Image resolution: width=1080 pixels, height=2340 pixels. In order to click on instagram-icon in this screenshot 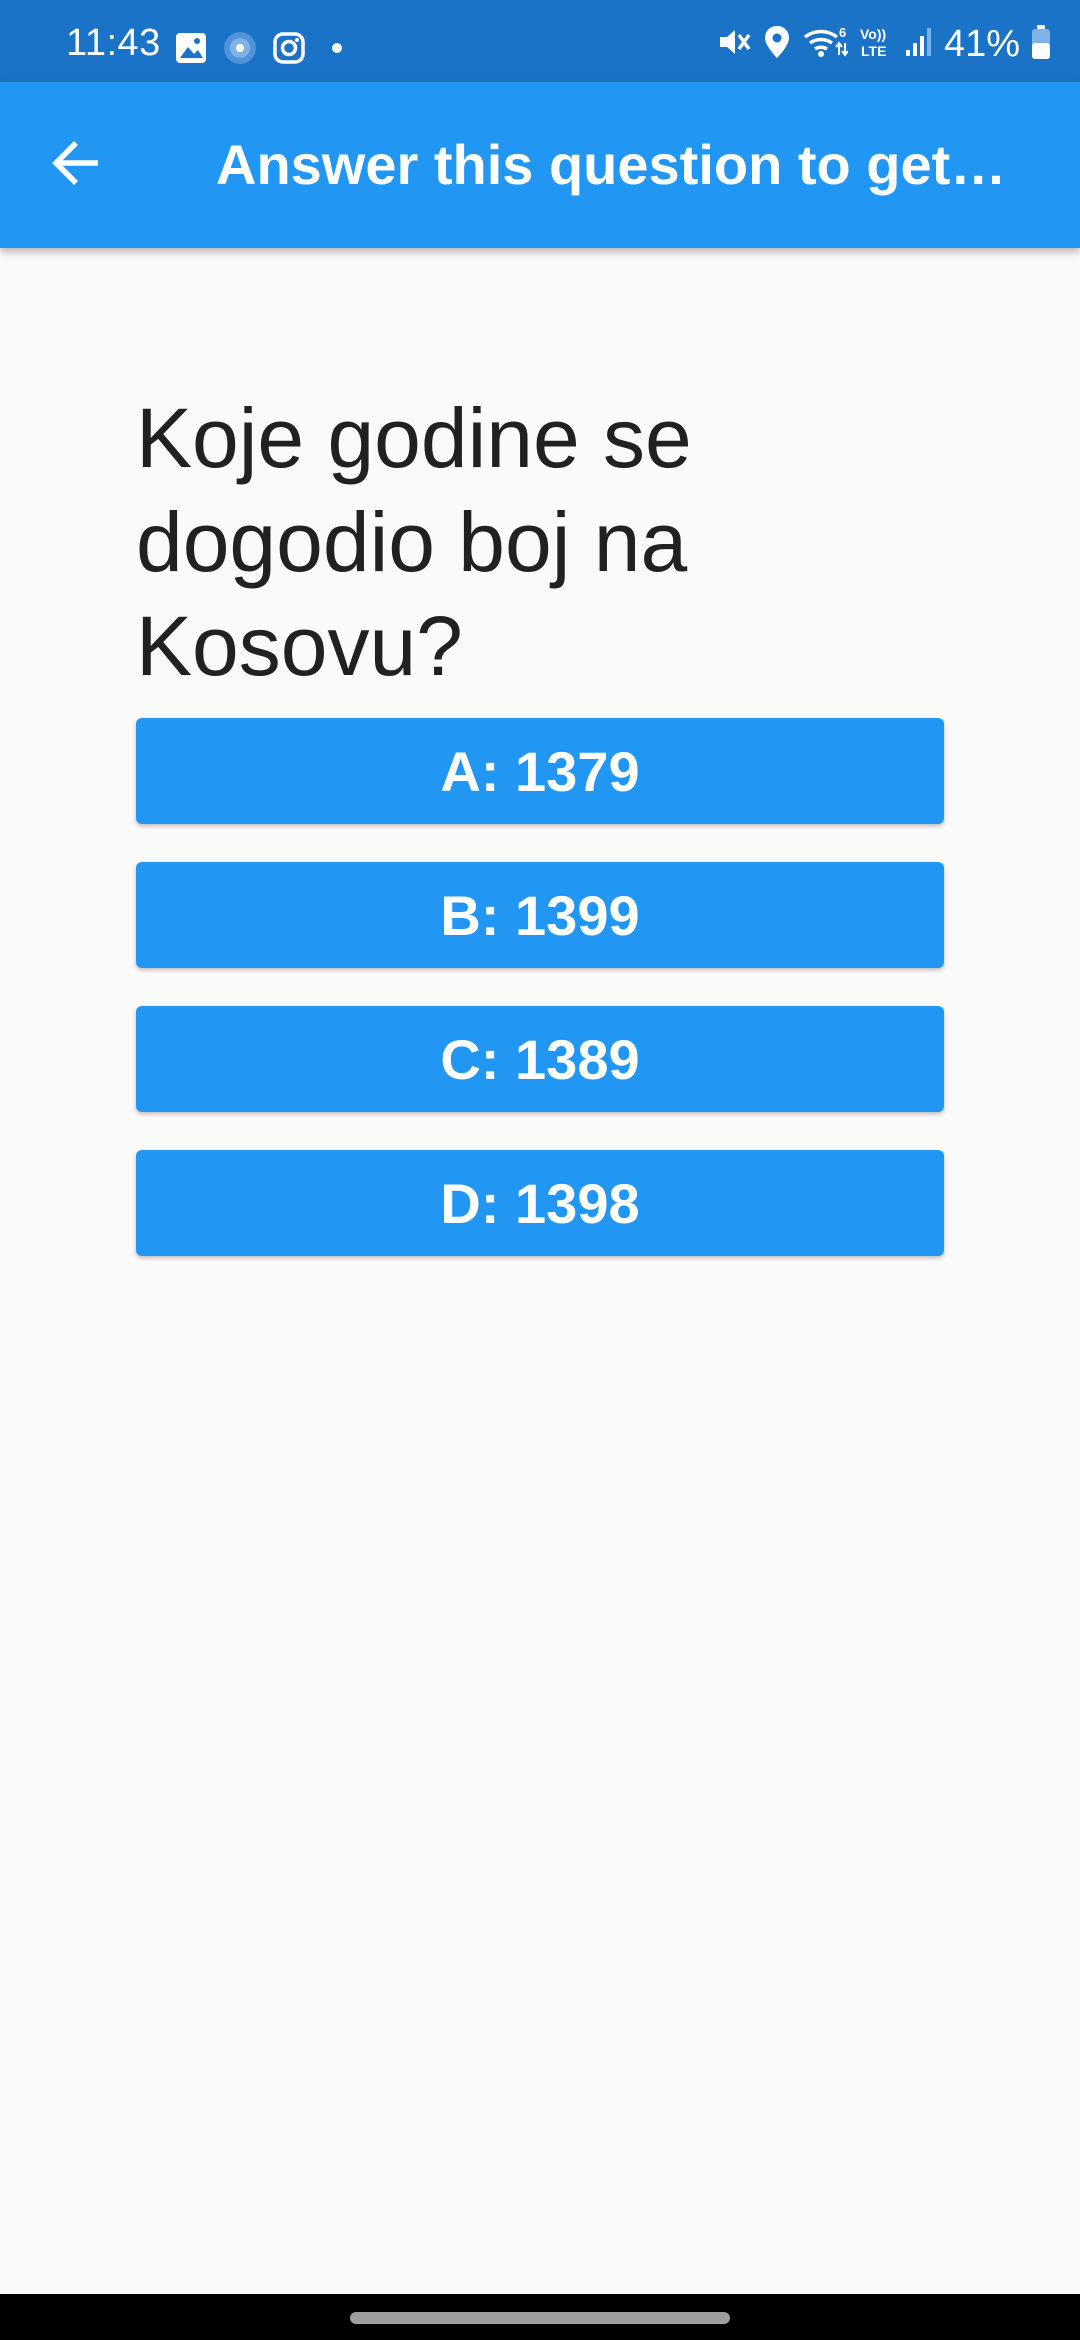, I will do `click(289, 50)`.